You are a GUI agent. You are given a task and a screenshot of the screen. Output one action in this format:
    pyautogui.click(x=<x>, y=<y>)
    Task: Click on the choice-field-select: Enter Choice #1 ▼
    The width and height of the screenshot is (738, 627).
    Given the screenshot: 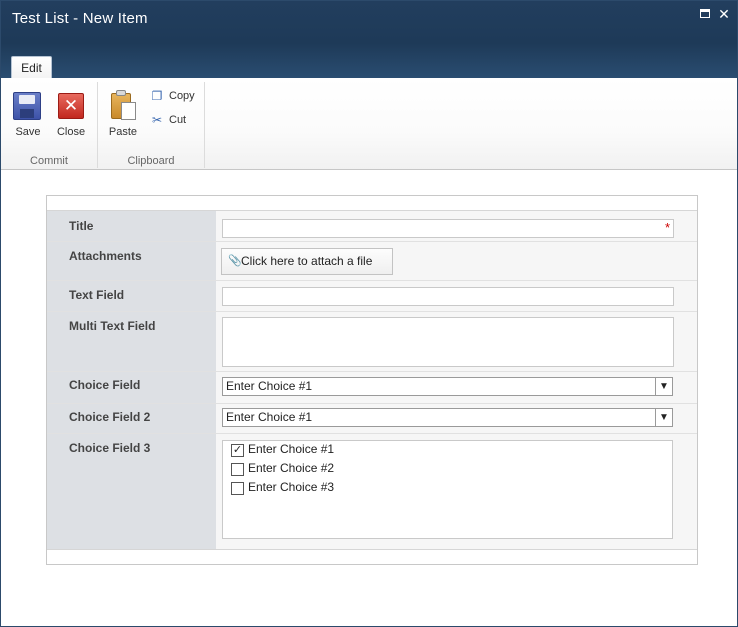 What is the action you would take?
    pyautogui.click(x=447, y=386)
    